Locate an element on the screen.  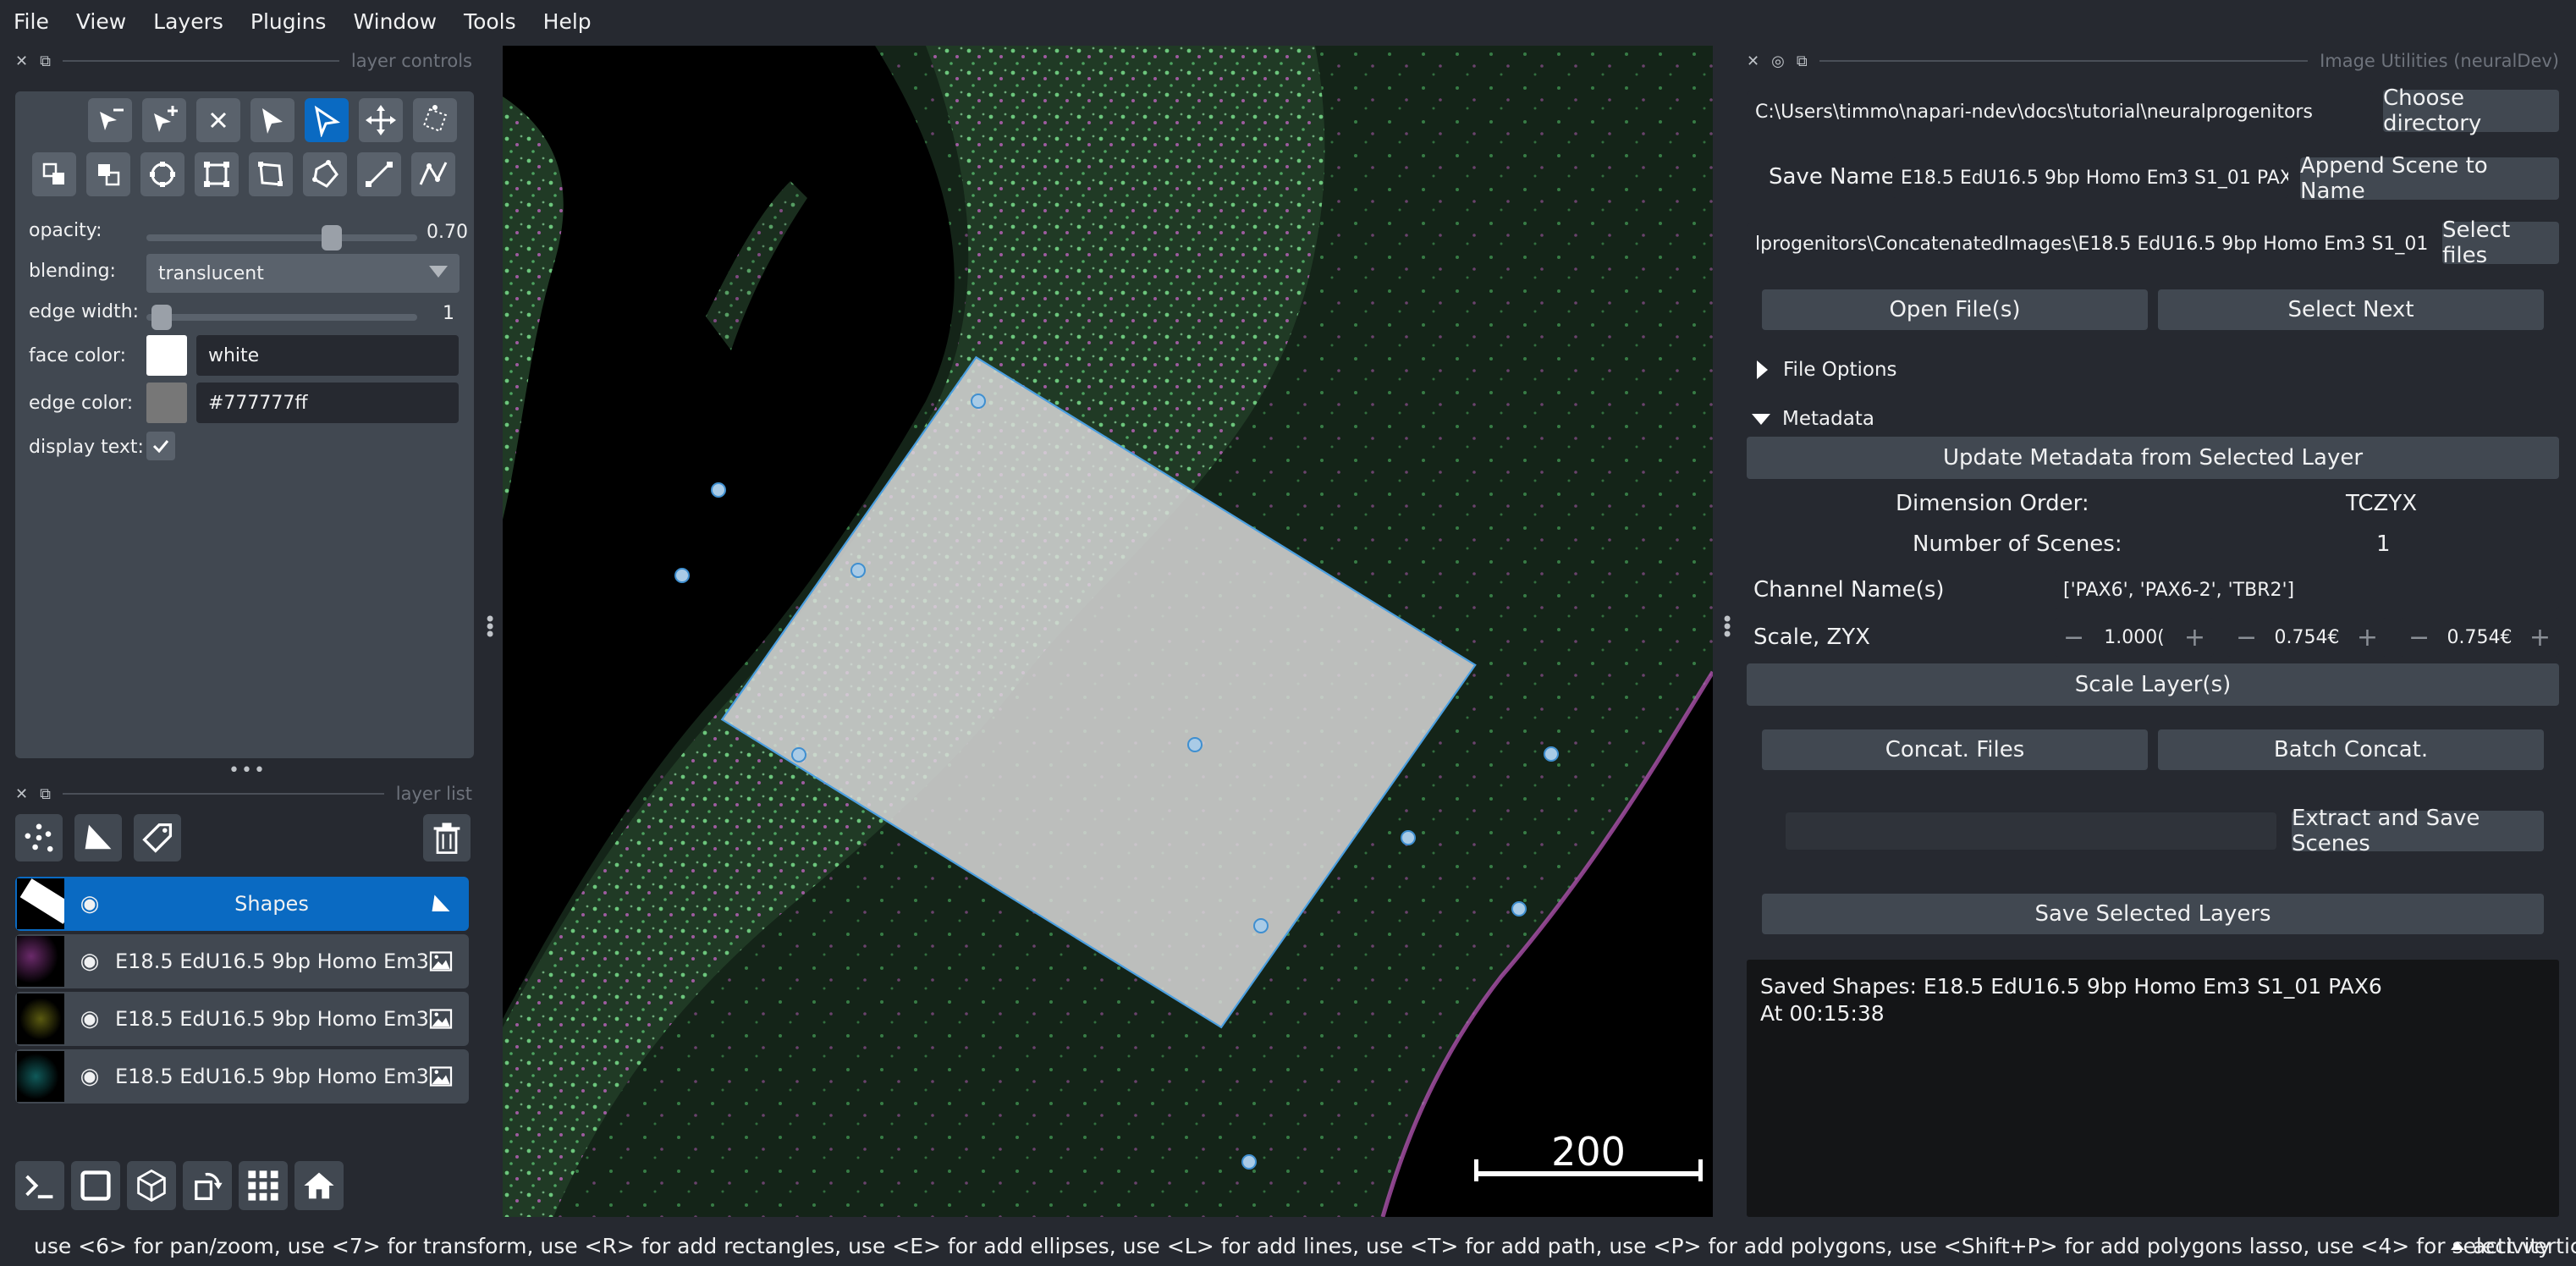
metadata-label: Metadata is located at coordinates (1828, 419).